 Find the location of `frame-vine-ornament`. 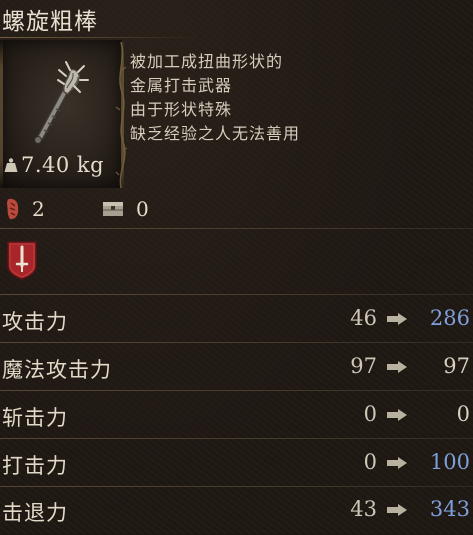

frame-vine-ornament is located at coordinates (121, 115).